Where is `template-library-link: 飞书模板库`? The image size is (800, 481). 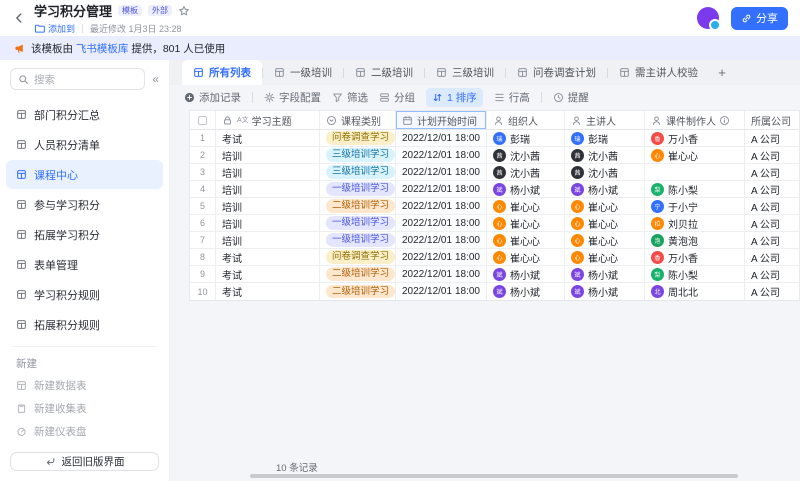 template-library-link: 飞书模板库 is located at coordinates (102, 49).